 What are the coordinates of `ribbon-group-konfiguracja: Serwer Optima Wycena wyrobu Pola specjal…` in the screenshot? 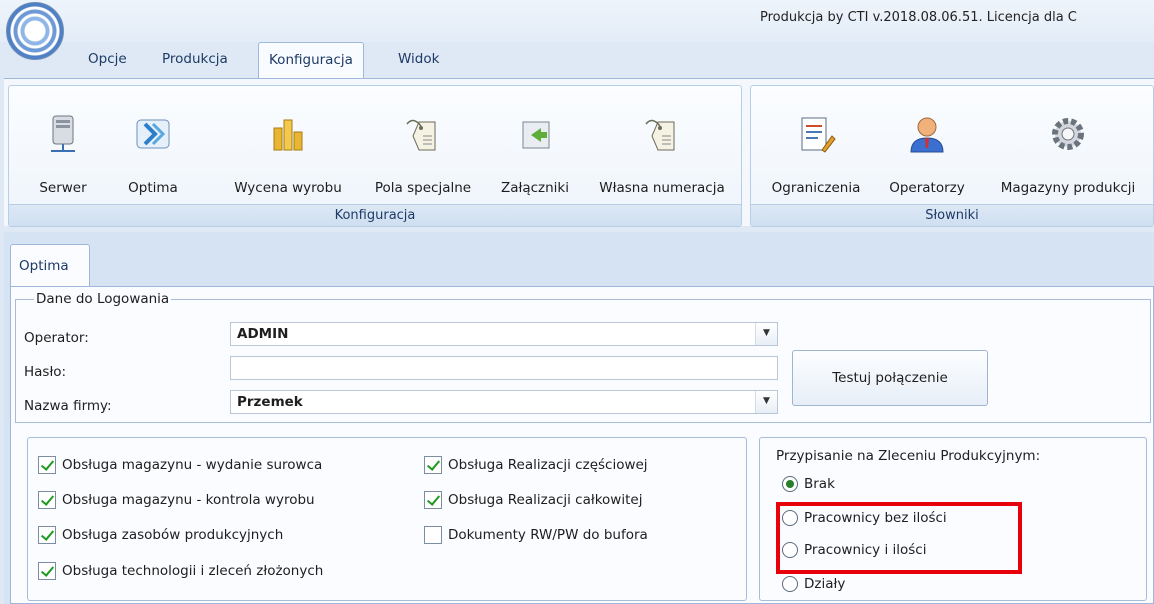 It's located at (375, 156).